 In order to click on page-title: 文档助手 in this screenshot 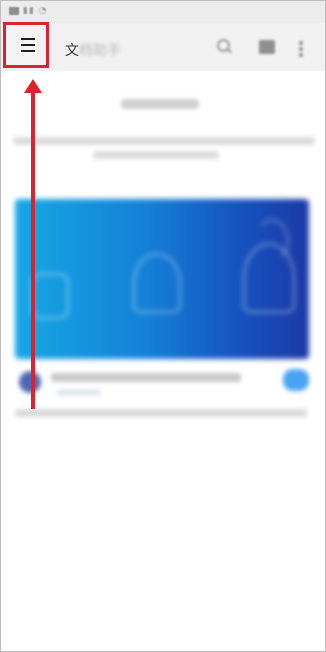, I will do `click(93, 50)`.